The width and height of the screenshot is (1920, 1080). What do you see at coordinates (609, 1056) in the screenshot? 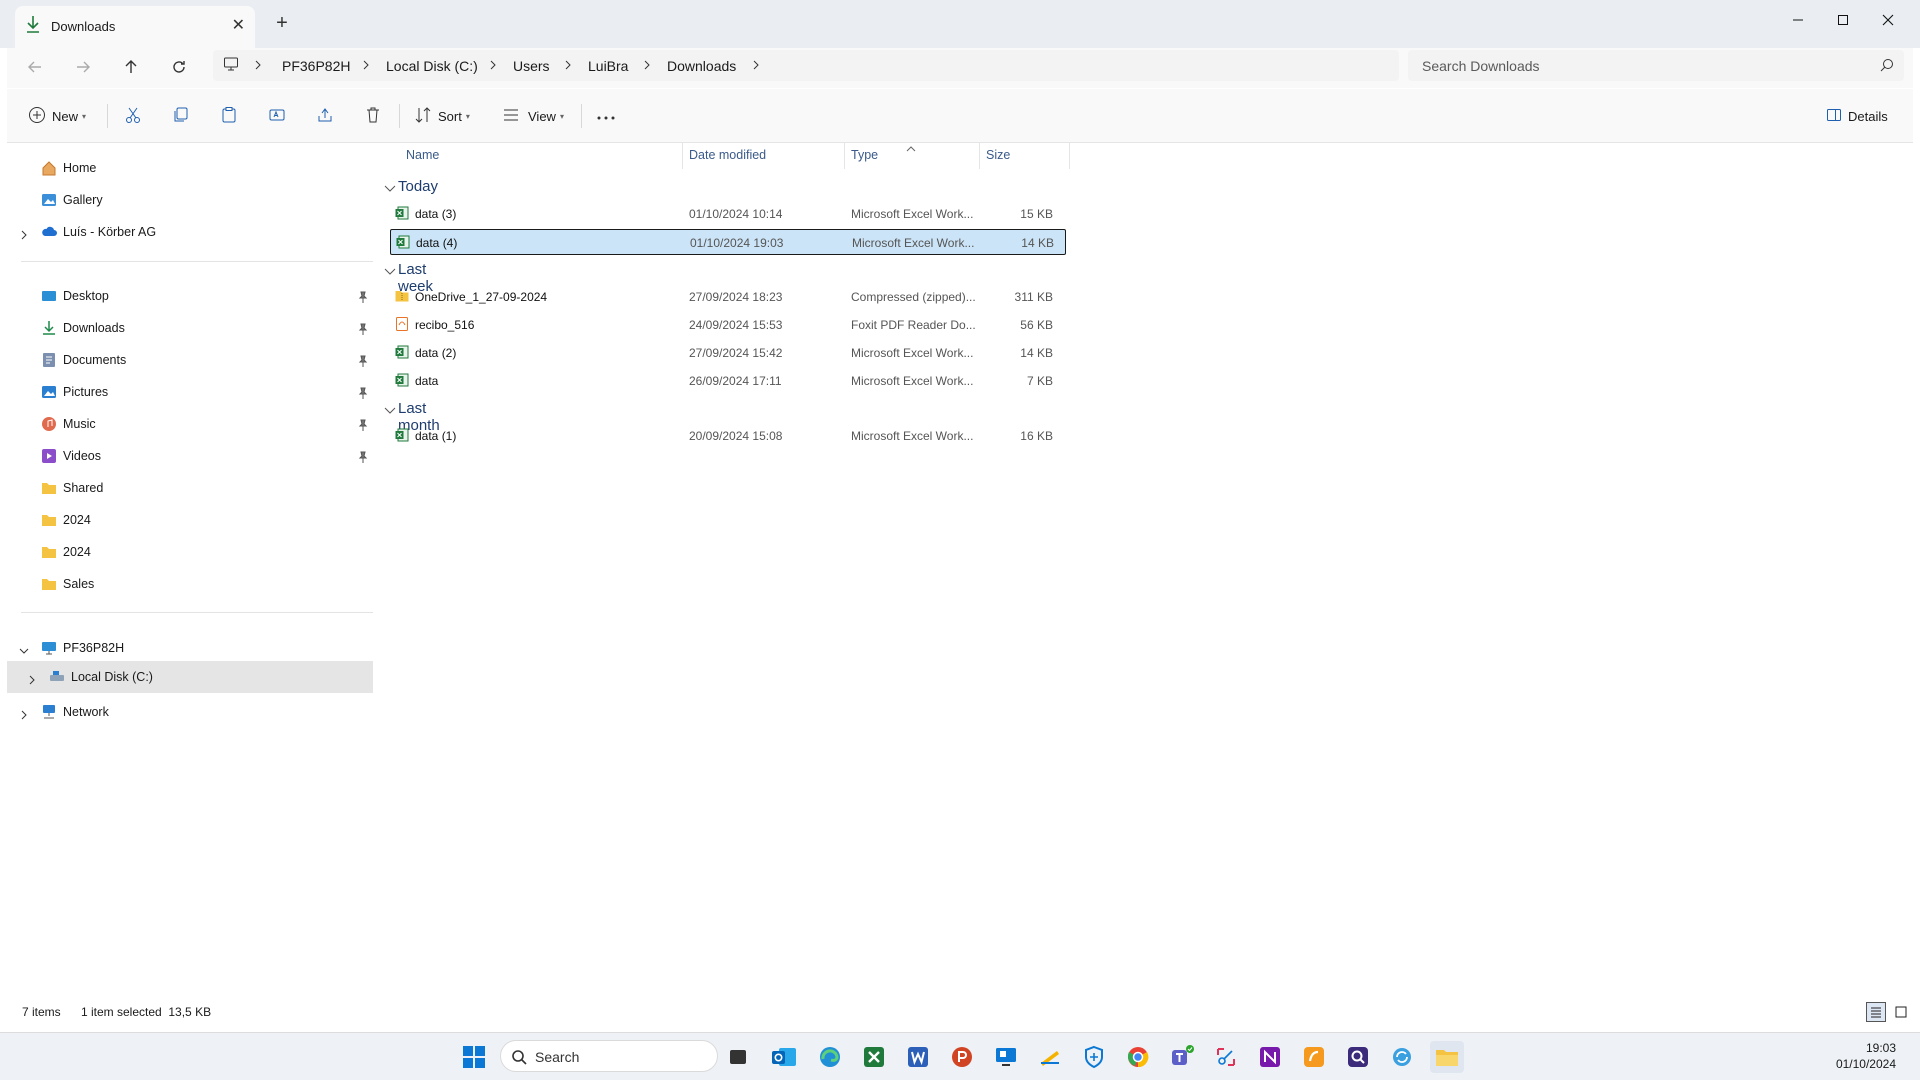
I see `taskbar-search-input: Search` at bounding box center [609, 1056].